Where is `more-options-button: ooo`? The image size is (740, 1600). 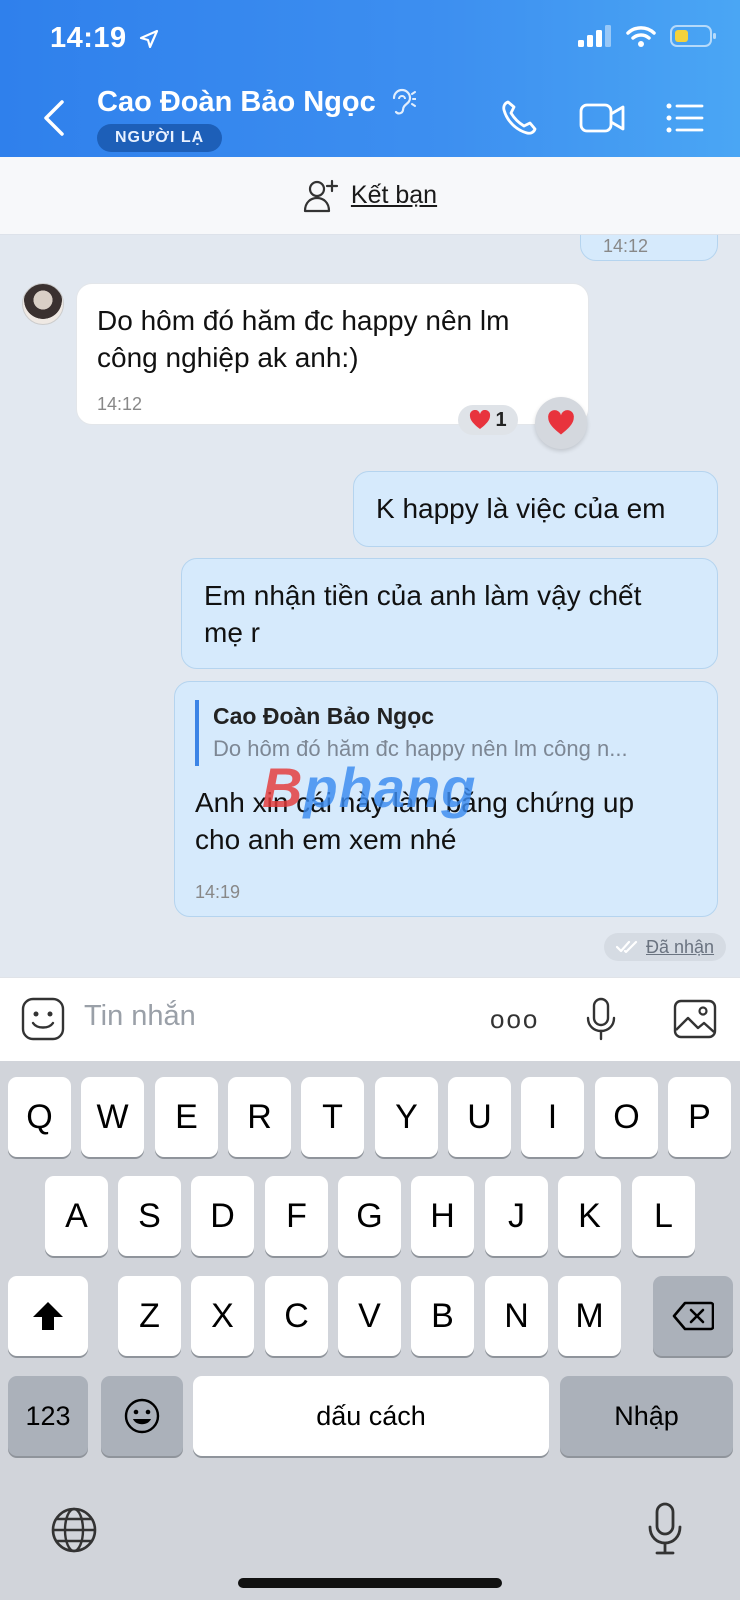 more-options-button: ooo is located at coordinates (514, 1019).